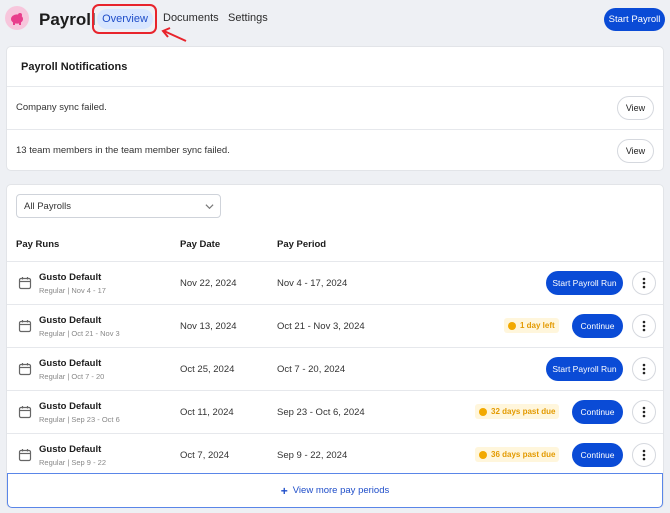  What do you see at coordinates (61, 107) in the screenshot?
I see `notification-text: Company sync failed.` at bounding box center [61, 107].